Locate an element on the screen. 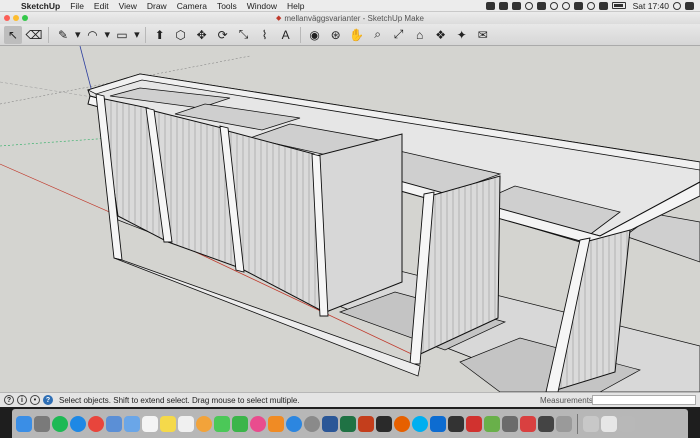  sketchup-icon is located at coordinates (474, 423).